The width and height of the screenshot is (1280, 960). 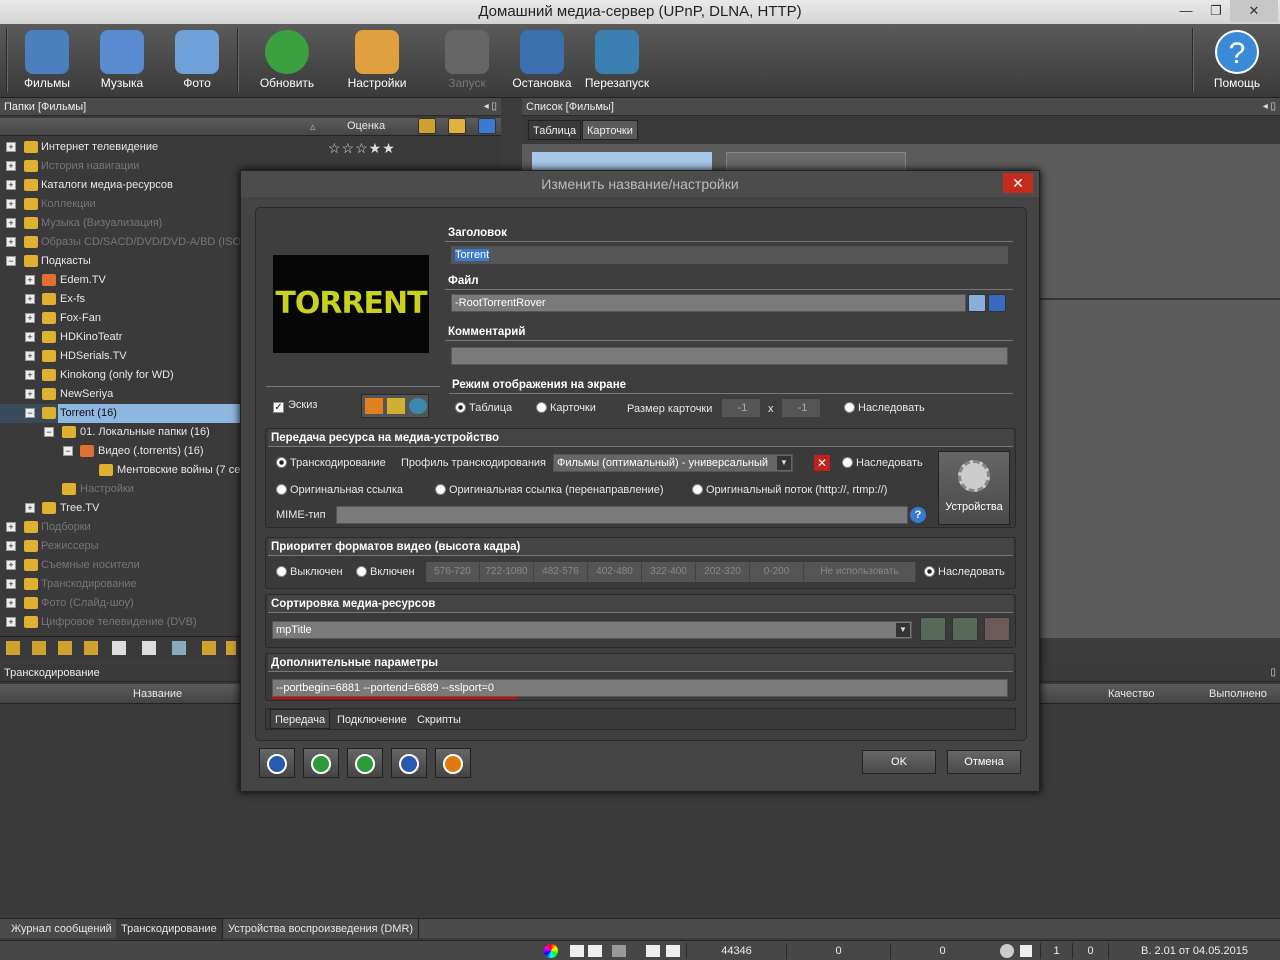 I want to click on tab-transcoding: Транскодирование, so click(x=169, y=929).